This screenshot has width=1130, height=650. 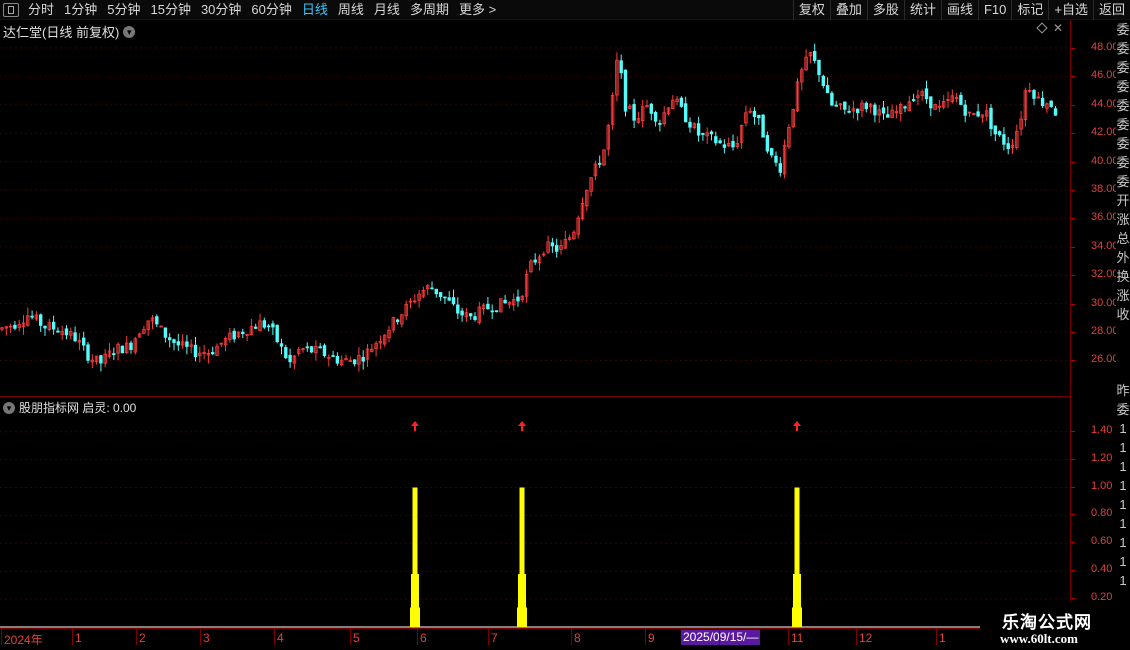 I want to click on indicator-tick-label: 1.00, so click(x=1102, y=485).